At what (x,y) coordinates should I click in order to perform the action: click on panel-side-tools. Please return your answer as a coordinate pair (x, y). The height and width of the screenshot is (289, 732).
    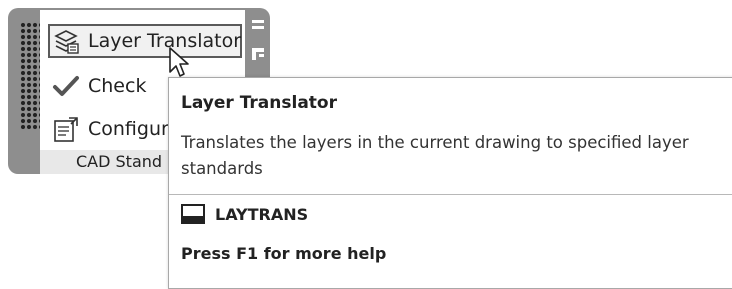
    Looking at the image, I should click on (258, 43).